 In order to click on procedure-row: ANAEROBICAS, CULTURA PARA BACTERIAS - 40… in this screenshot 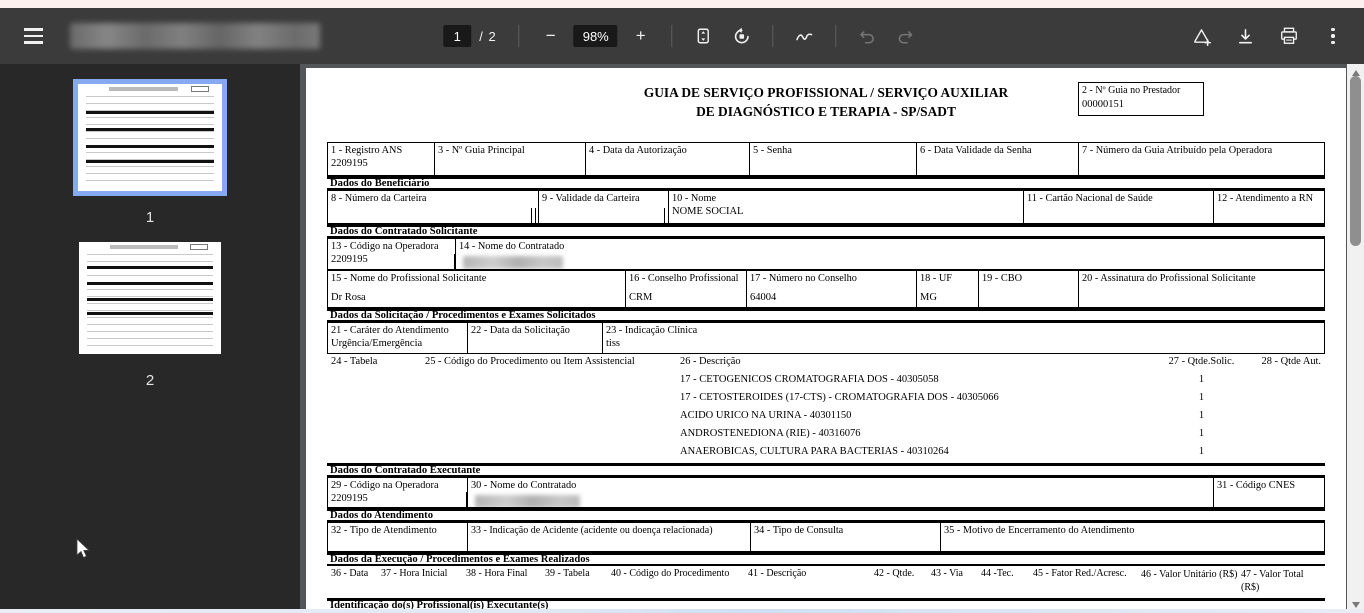, I will do `click(942, 451)`.